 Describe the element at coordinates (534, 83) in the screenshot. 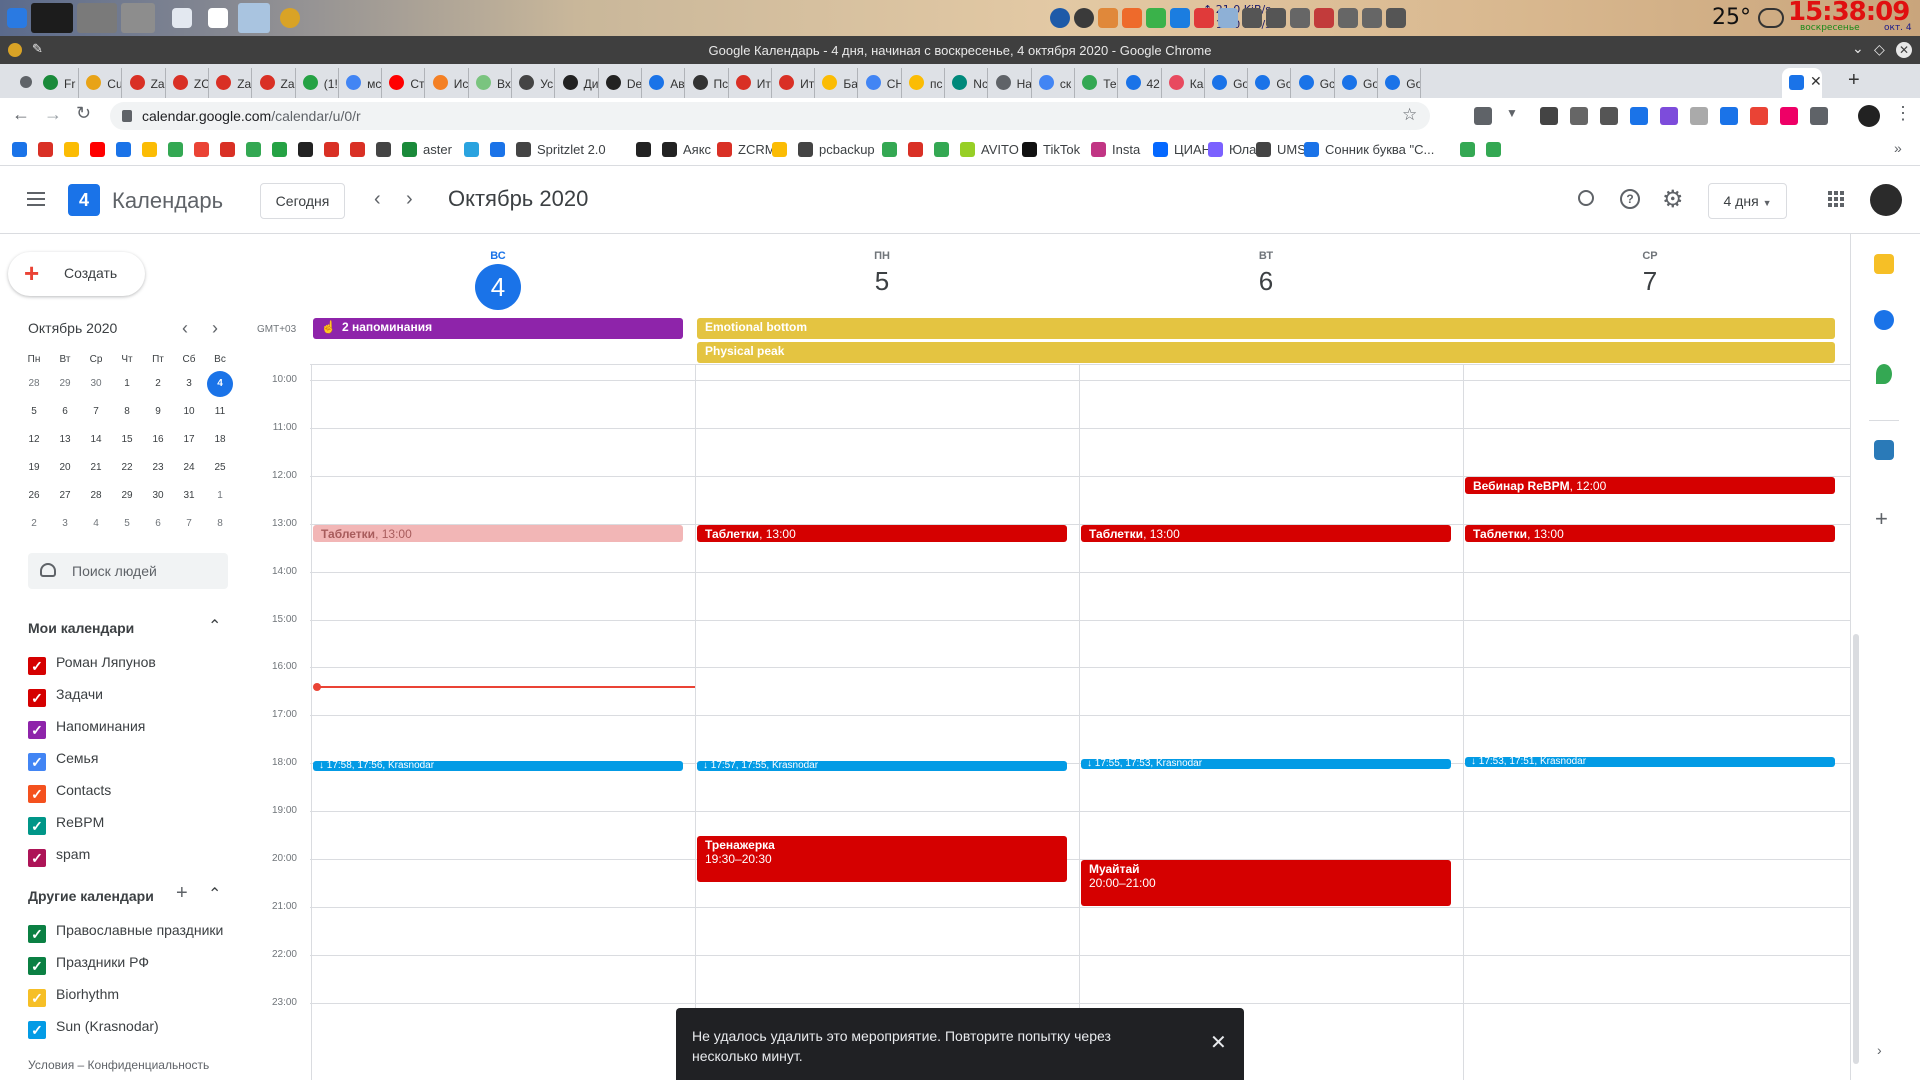

I see `tab-item: Ус` at that location.